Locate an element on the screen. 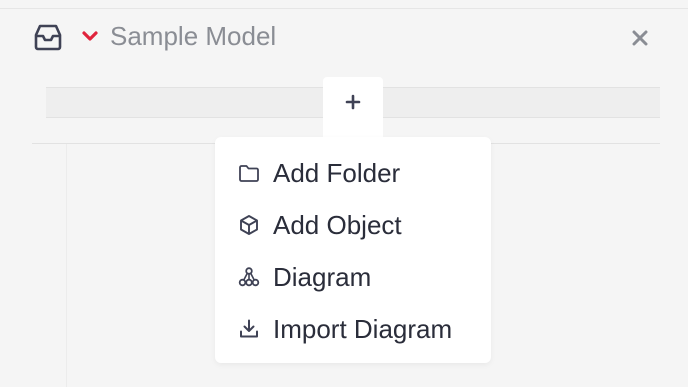 This screenshot has width=688, height=387. import-icon is located at coordinates (249, 329).